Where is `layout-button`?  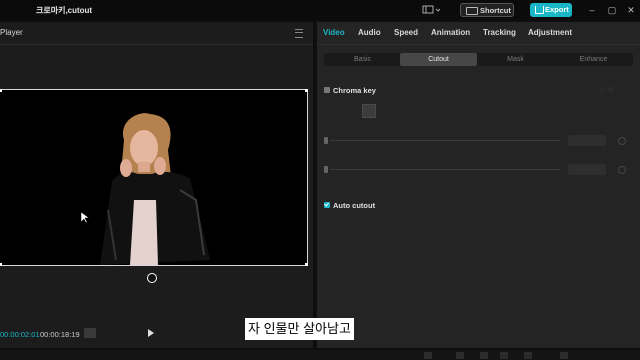 layout-button is located at coordinates (432, 10).